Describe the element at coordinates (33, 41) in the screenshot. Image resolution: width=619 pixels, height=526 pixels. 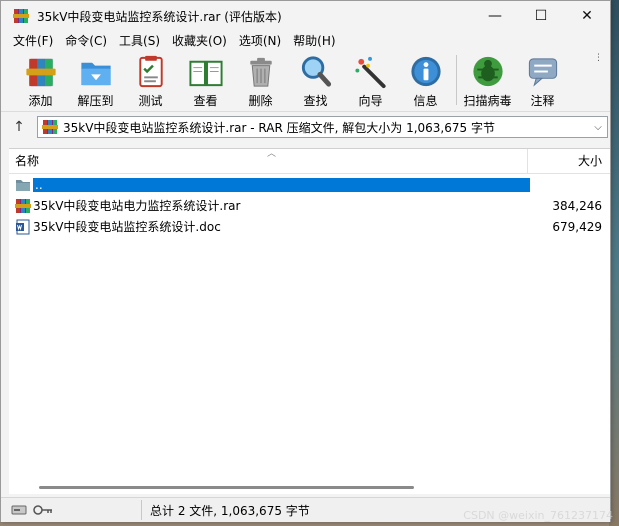
I see `menu-file: 文件(F)` at that location.